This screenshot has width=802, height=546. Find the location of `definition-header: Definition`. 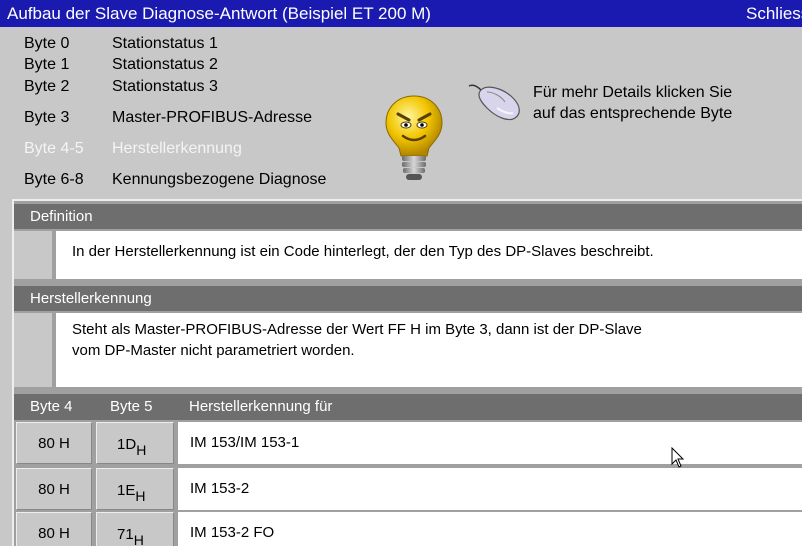

definition-header: Definition is located at coordinates (408, 216).